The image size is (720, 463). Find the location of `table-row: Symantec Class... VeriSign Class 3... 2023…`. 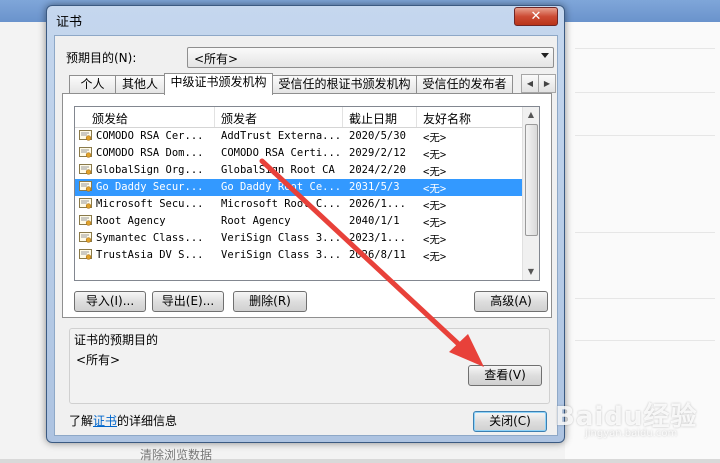

table-row: Symantec Class... VeriSign Class 3... 2023… is located at coordinates (298, 238).